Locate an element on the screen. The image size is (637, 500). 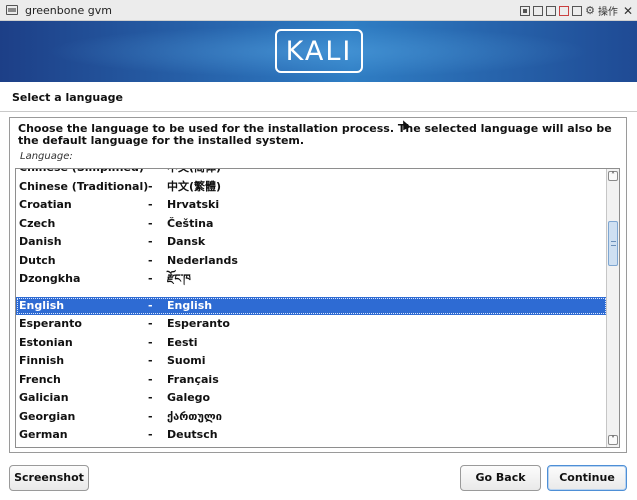
pause-icon is located at coordinates (577, 10).